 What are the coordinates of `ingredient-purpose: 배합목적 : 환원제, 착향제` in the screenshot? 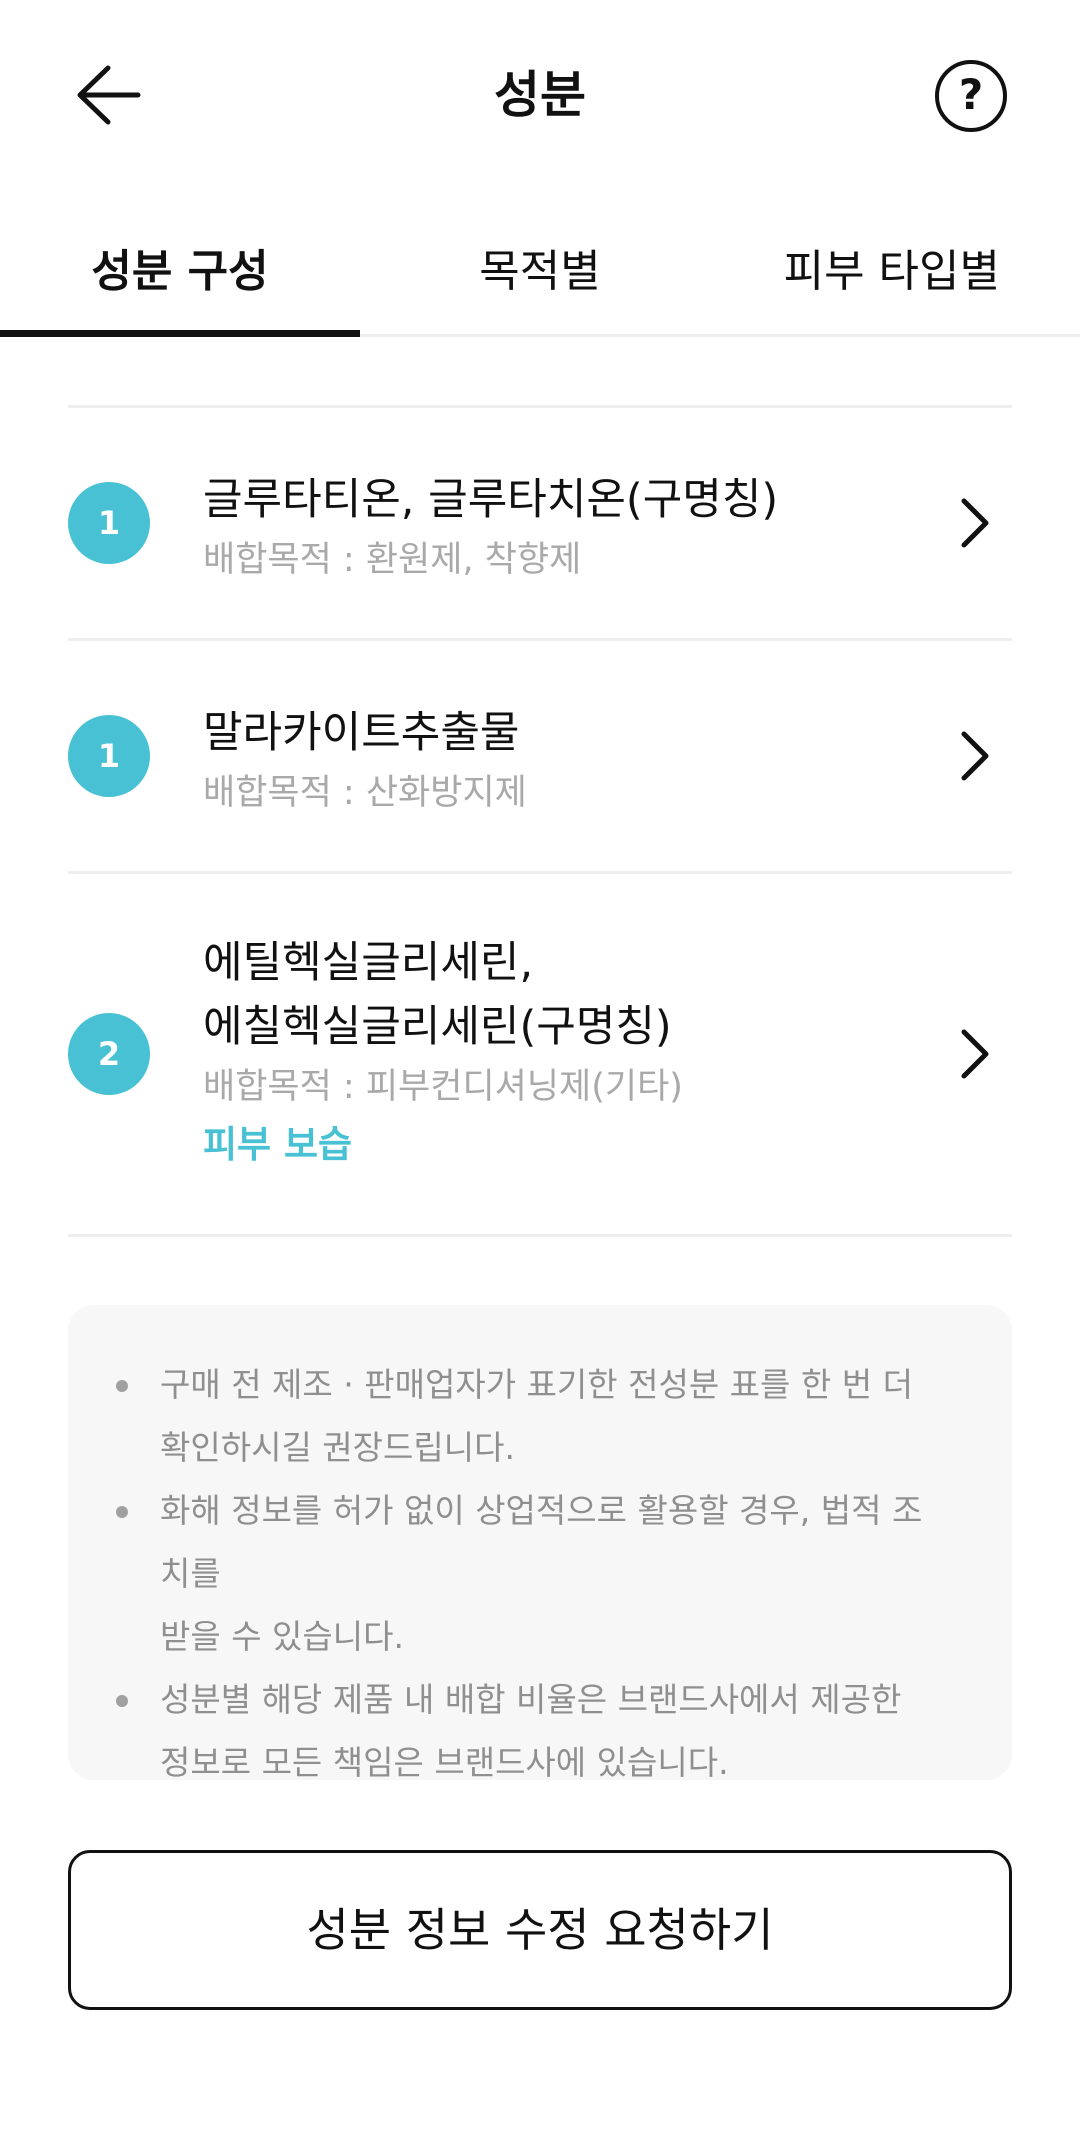 It's located at (392, 560).